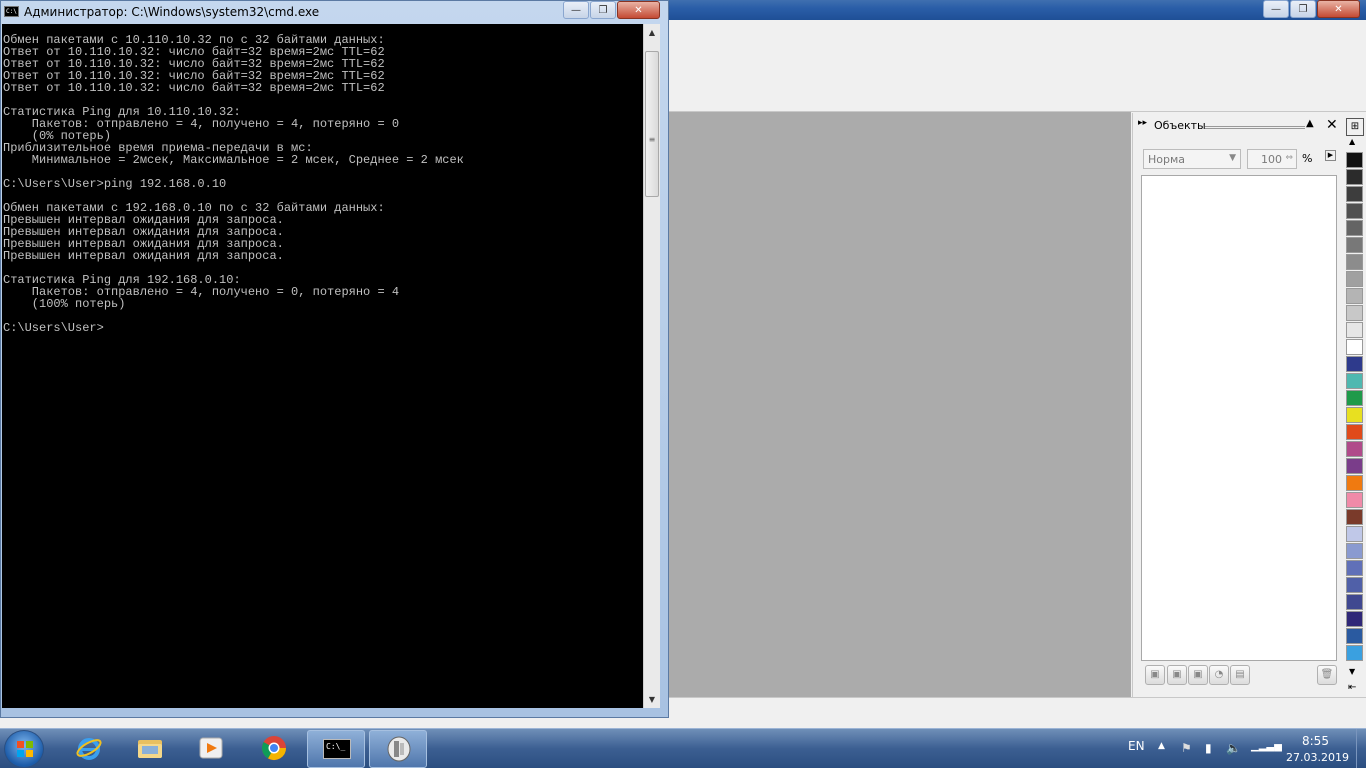  Describe the element at coordinates (1355, 127) in the screenshot. I see `palette-options-icon: ⊞` at that location.